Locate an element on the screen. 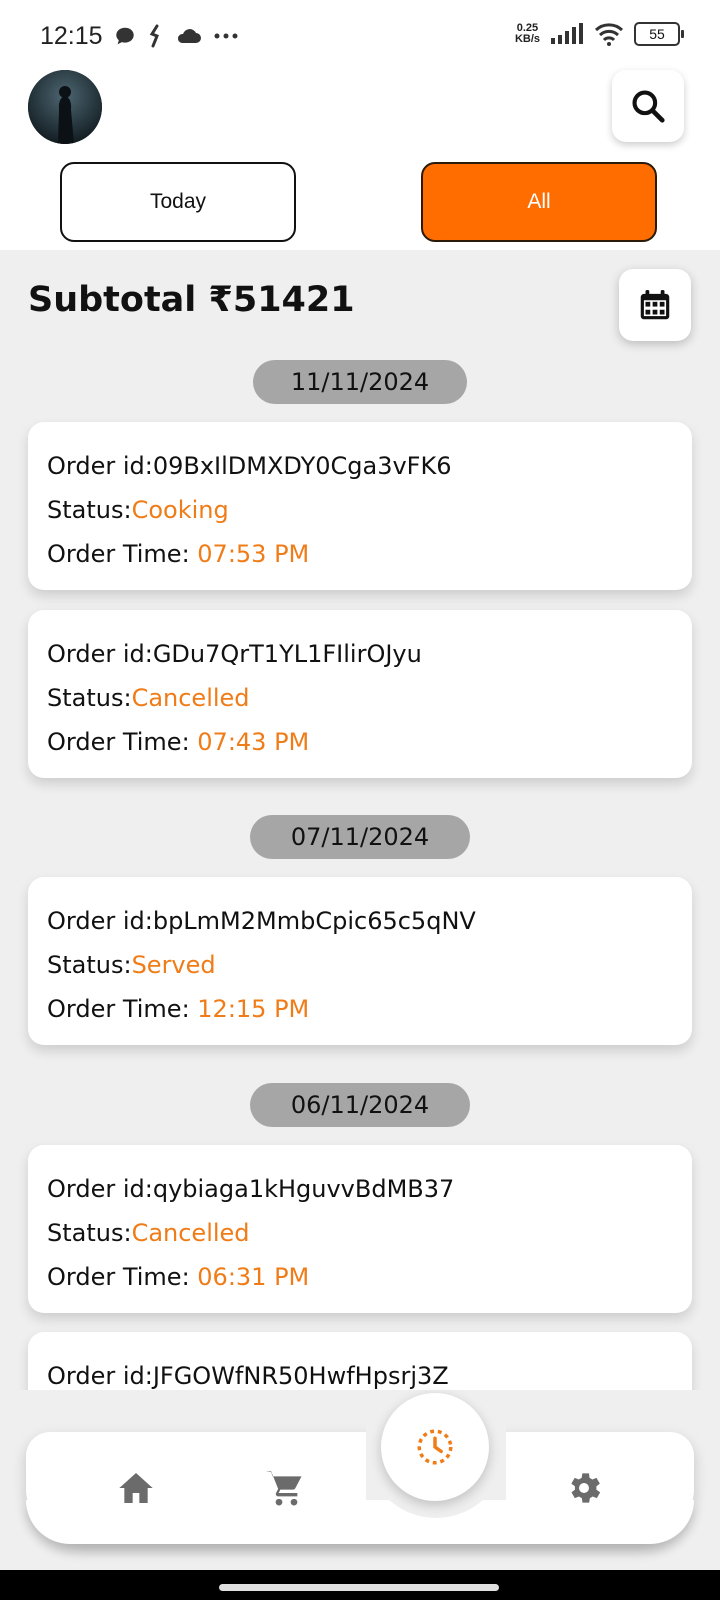 The width and height of the screenshot is (720, 1600). date-chip: 07/11/2024 is located at coordinates (360, 837).